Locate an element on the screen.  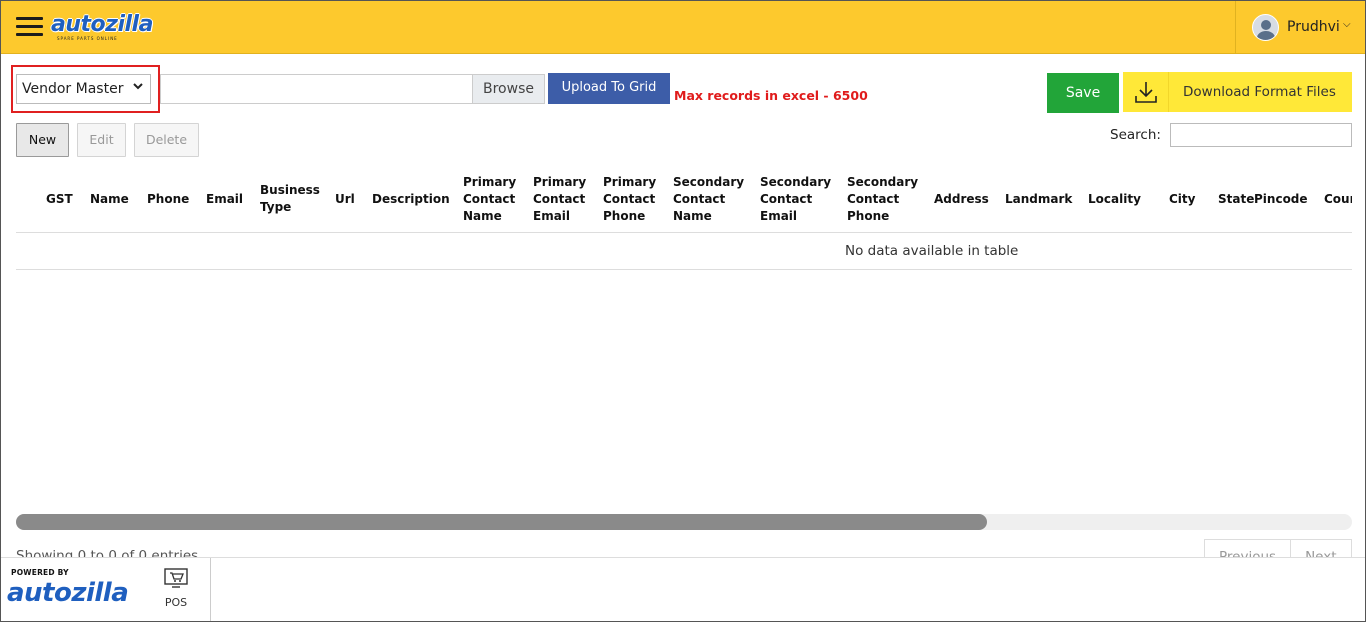
delete-button: Delete is located at coordinates (166, 140).